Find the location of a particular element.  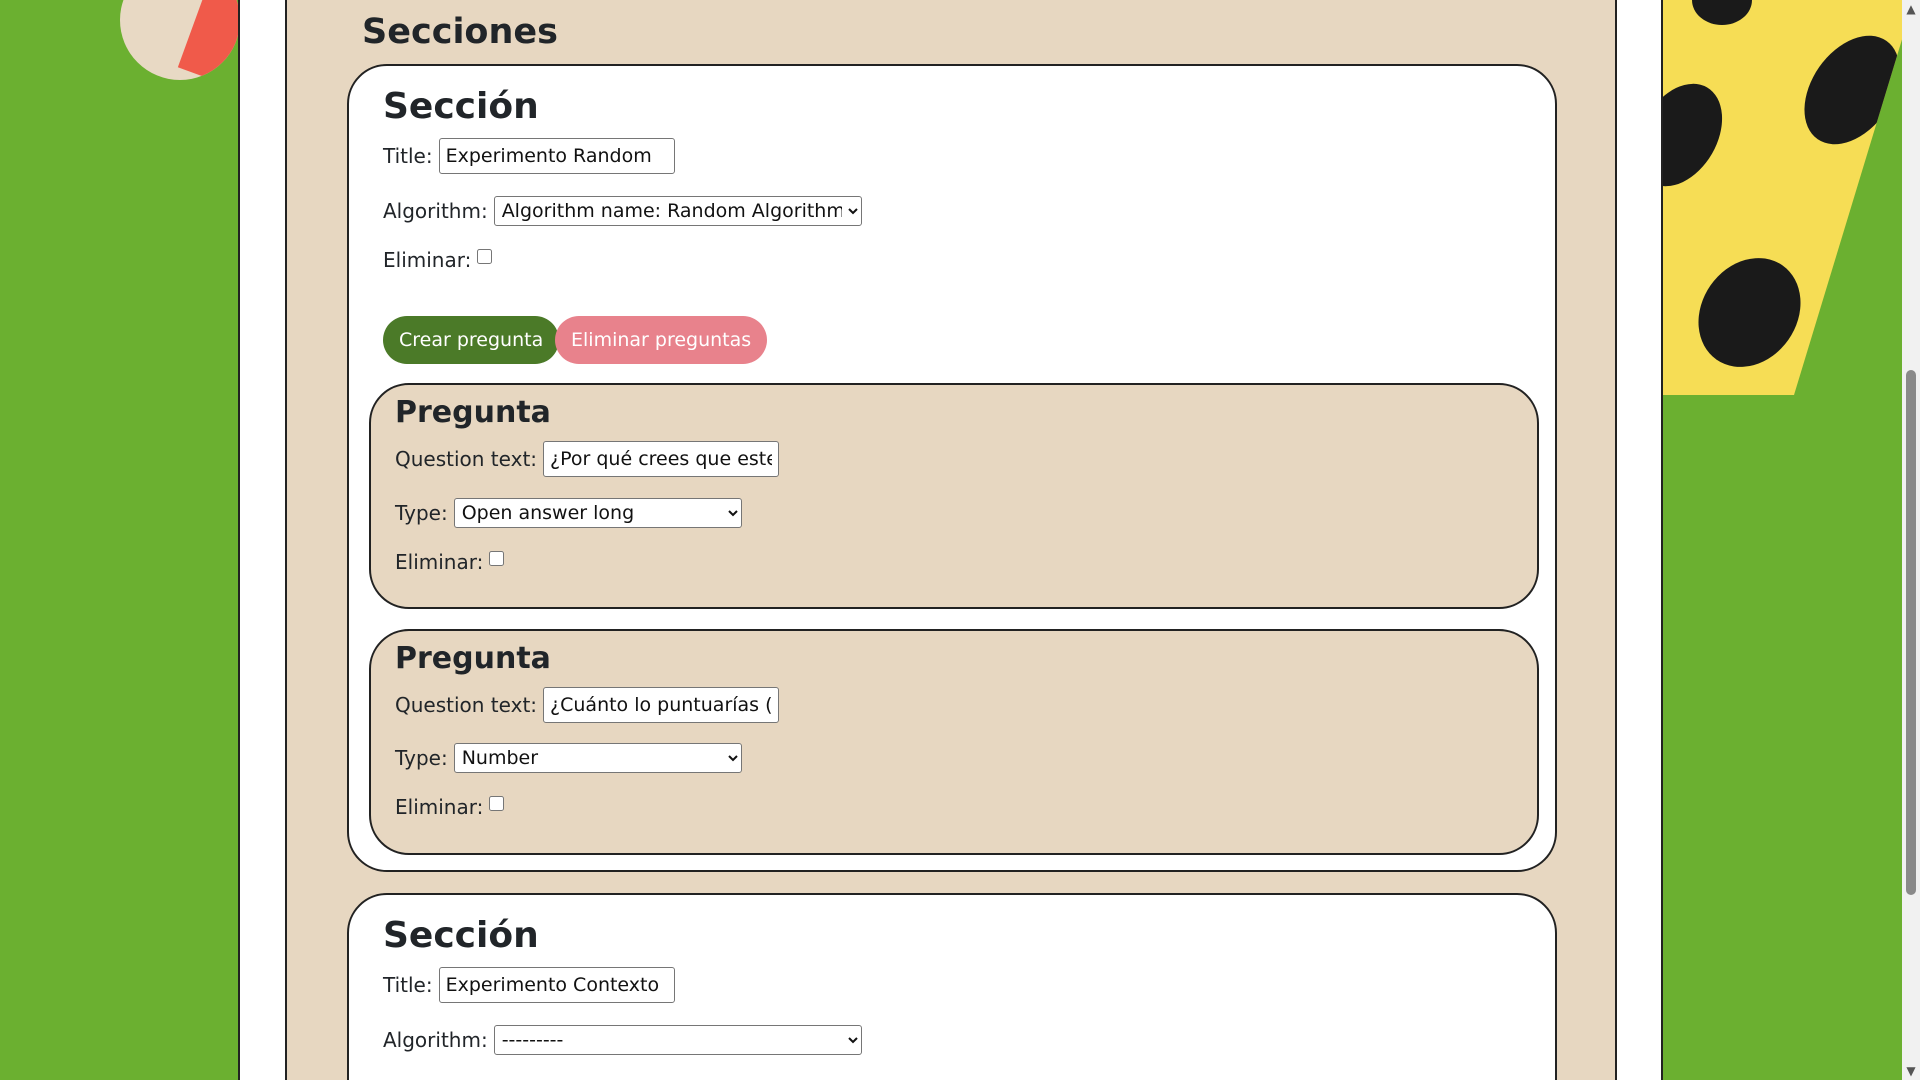

decorative-art-left is located at coordinates (180, 40).